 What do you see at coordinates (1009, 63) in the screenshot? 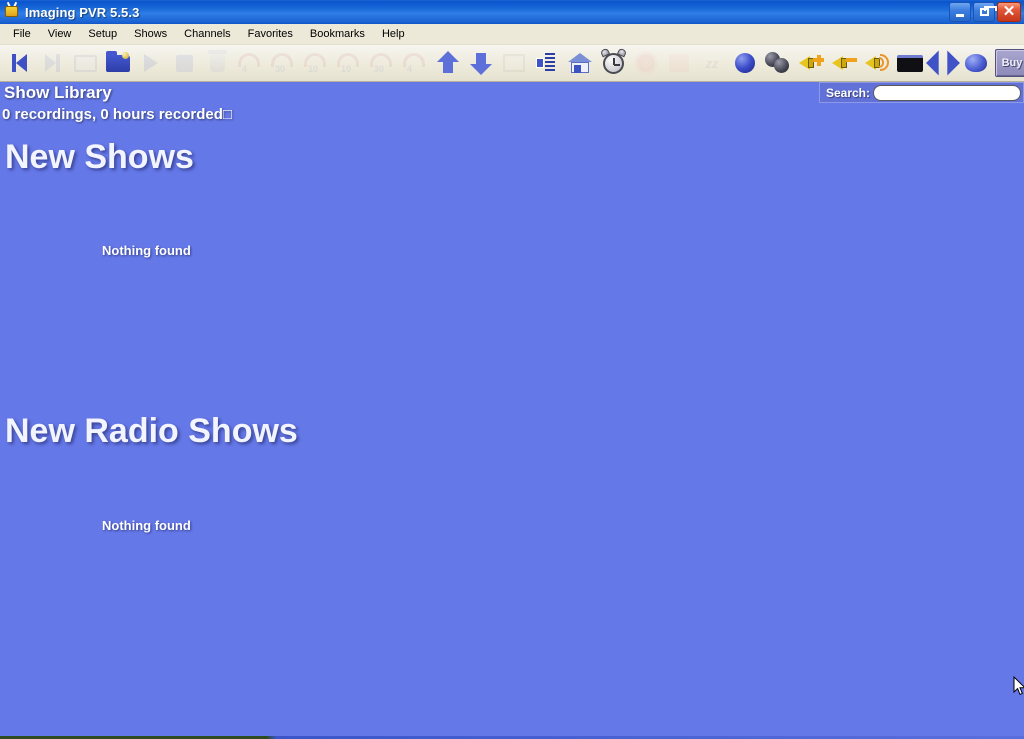
I see `buy-button: Buy` at bounding box center [1009, 63].